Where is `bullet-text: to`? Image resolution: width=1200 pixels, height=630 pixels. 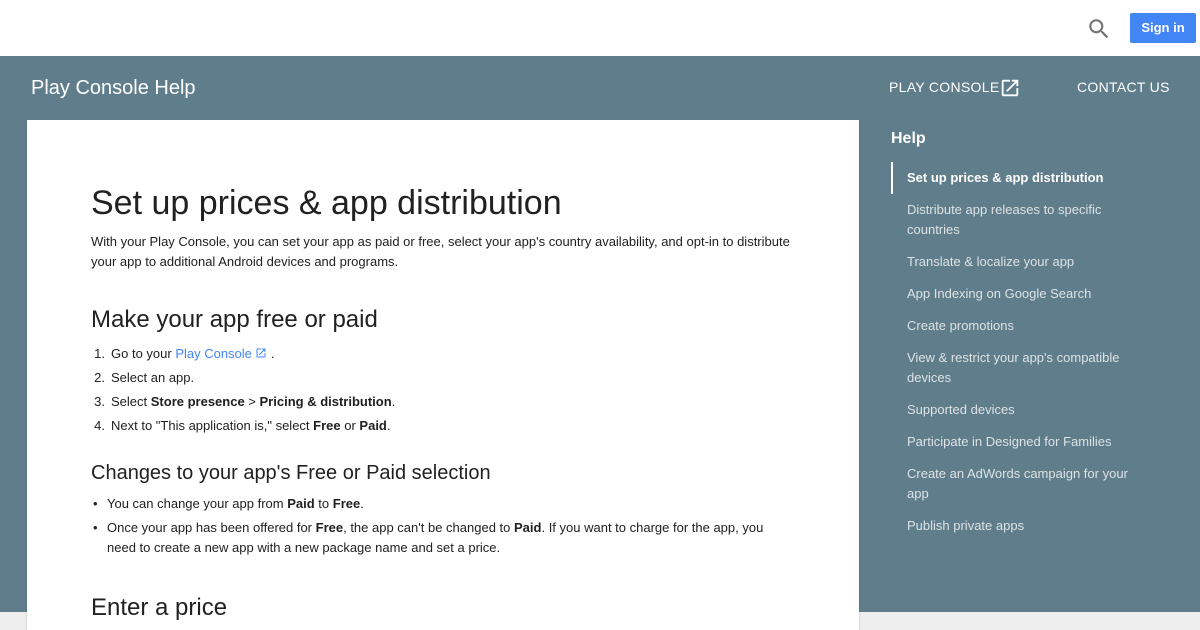 bullet-text: to is located at coordinates (323, 503).